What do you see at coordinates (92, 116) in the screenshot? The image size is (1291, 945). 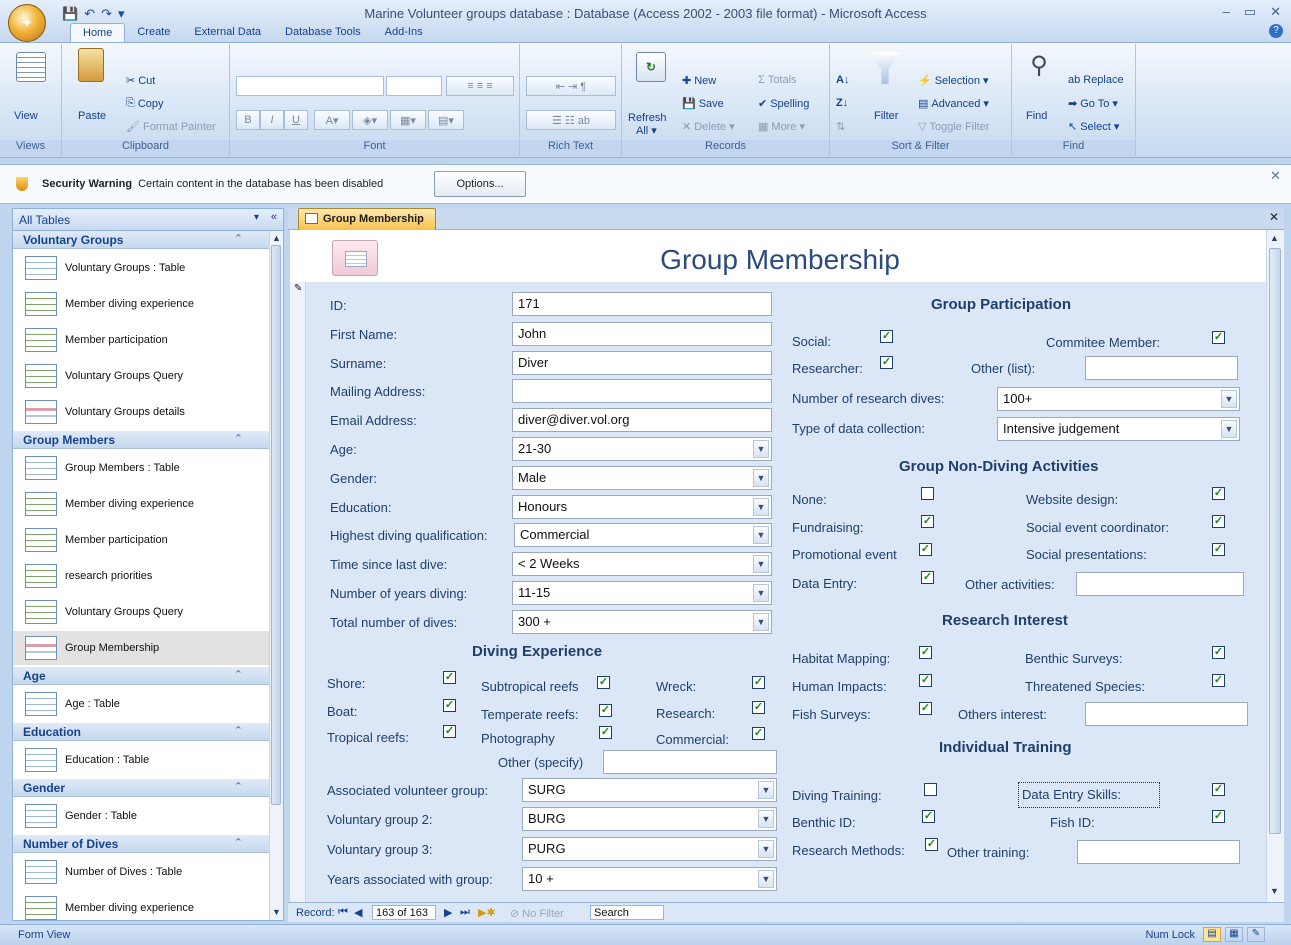 I see `paste-button: Paste` at bounding box center [92, 116].